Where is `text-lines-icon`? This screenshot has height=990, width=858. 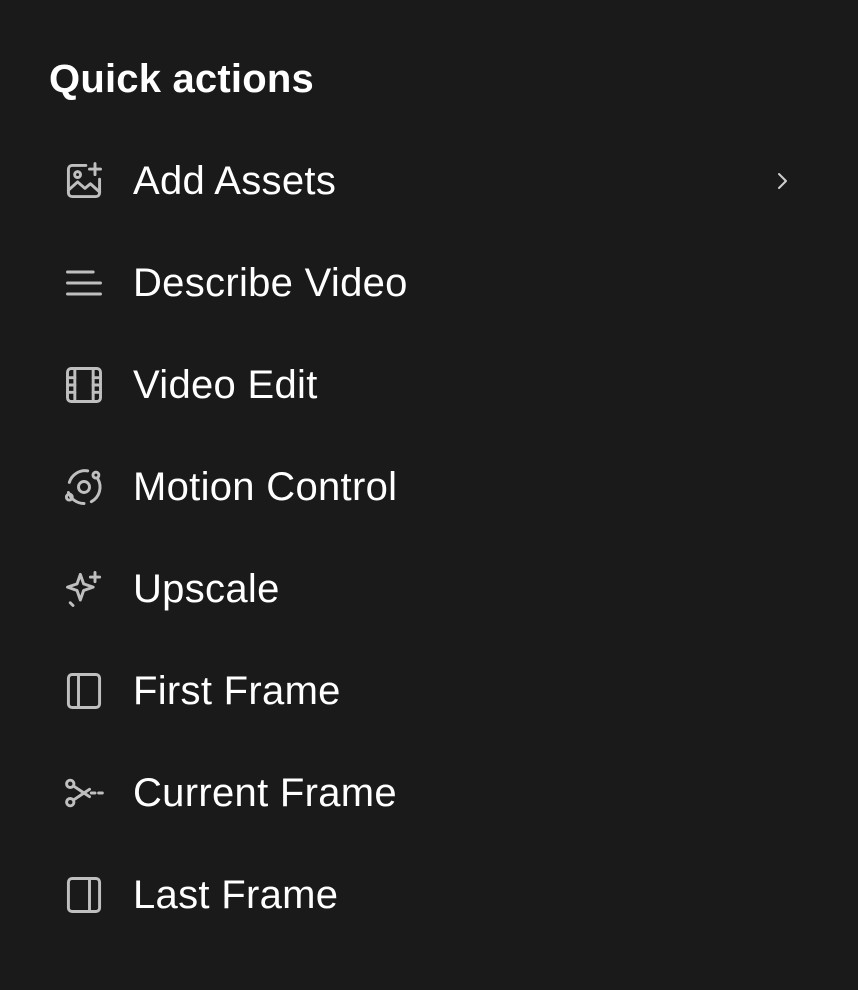
text-lines-icon is located at coordinates (84, 283).